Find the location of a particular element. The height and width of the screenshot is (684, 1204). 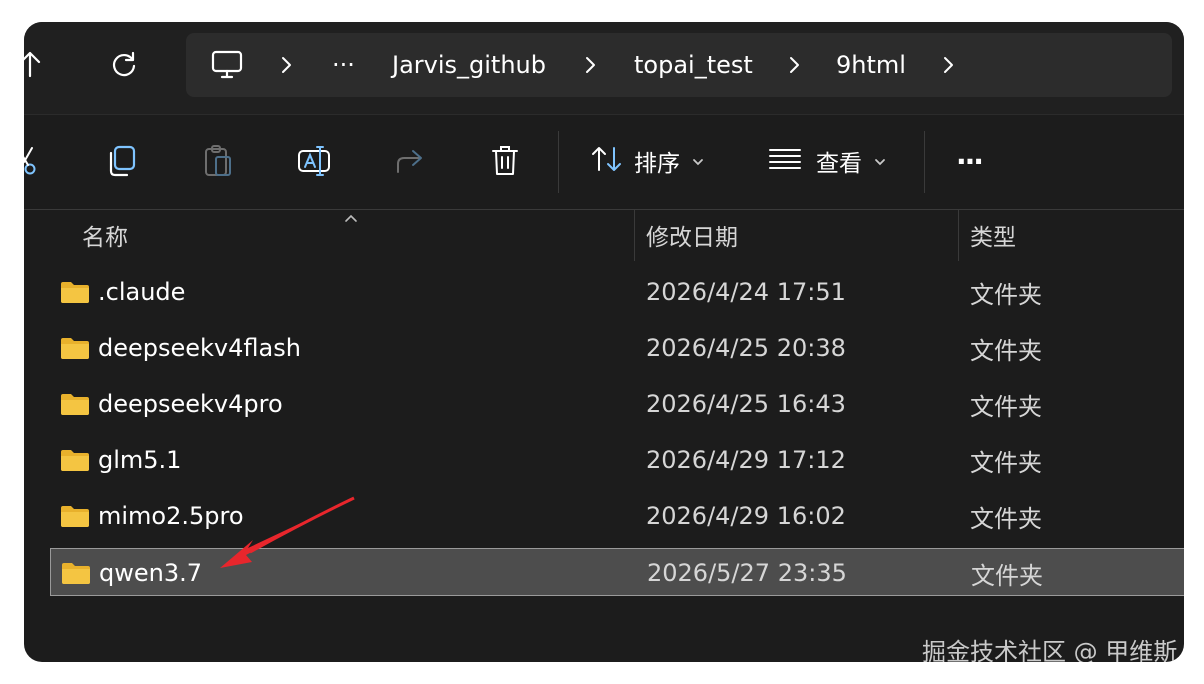

file-row: qwen3.7 2026/5/27 23:35 文件夹 is located at coordinates (617, 572).